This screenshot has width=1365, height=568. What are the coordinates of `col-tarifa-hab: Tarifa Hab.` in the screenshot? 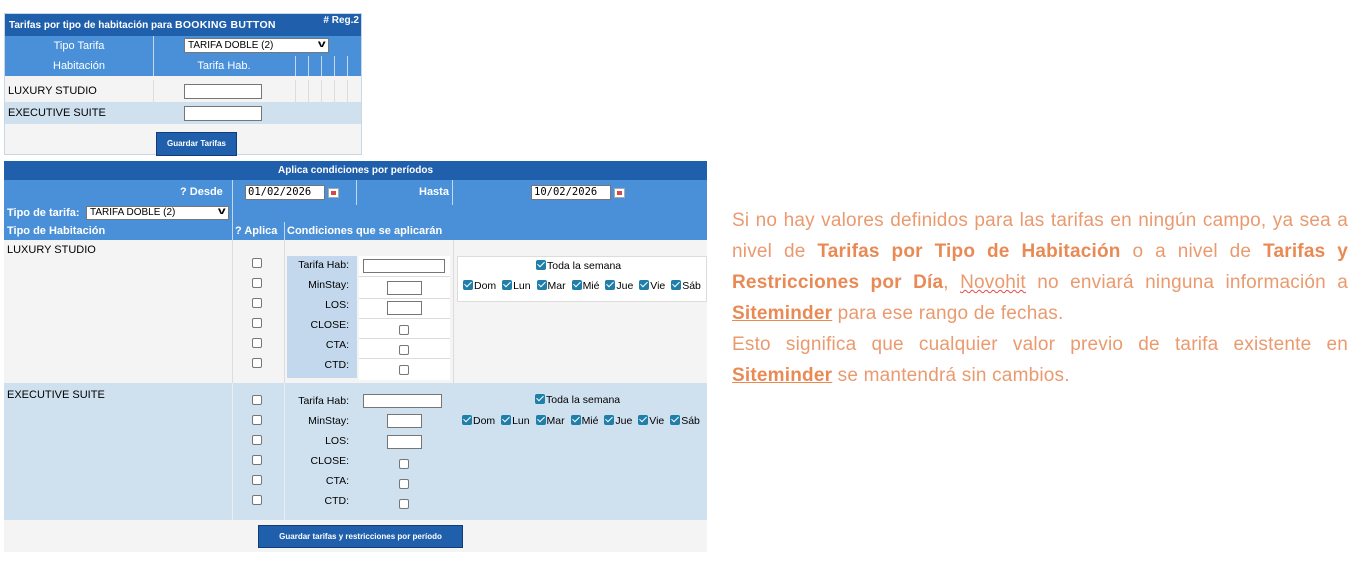 It's located at (224, 66).